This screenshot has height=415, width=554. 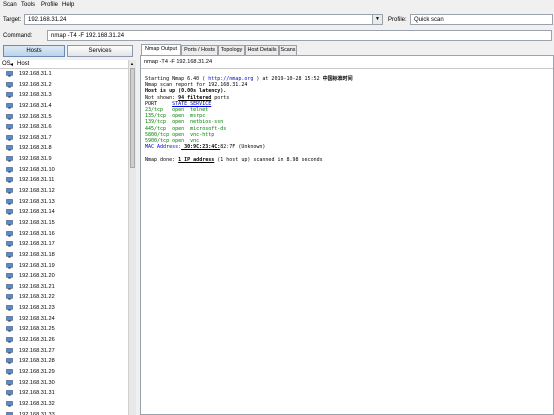 I want to click on host-ip: 192.168.31.21, so click(x=37, y=286).